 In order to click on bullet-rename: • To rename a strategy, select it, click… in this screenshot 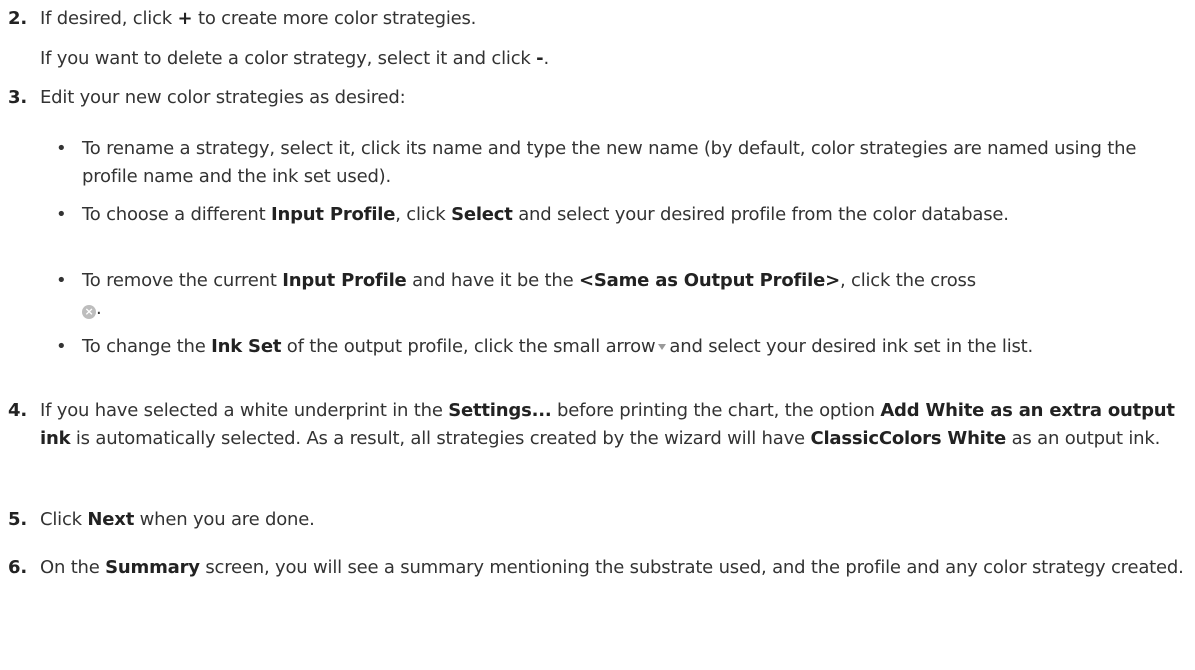, I will do `click(620, 163)`.